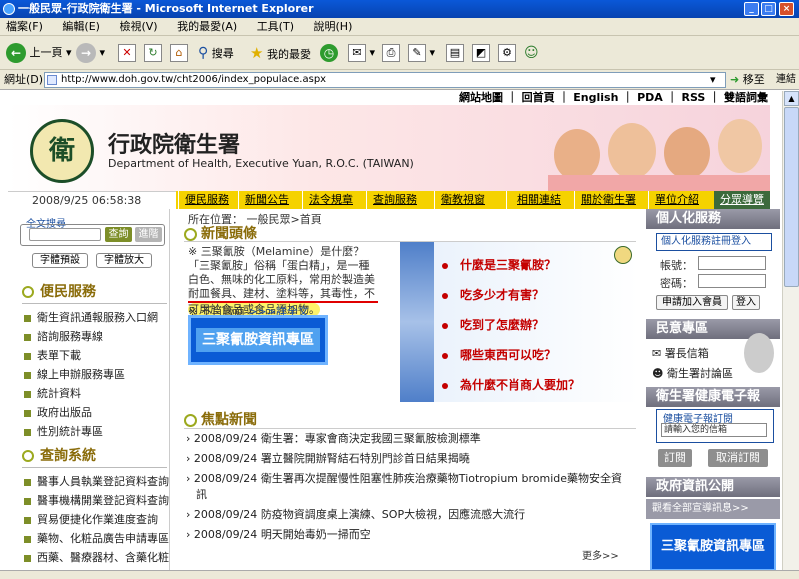 Image resolution: width=799 pixels, height=579 pixels. I want to click on service-link: 性別統計專區, so click(63, 431).